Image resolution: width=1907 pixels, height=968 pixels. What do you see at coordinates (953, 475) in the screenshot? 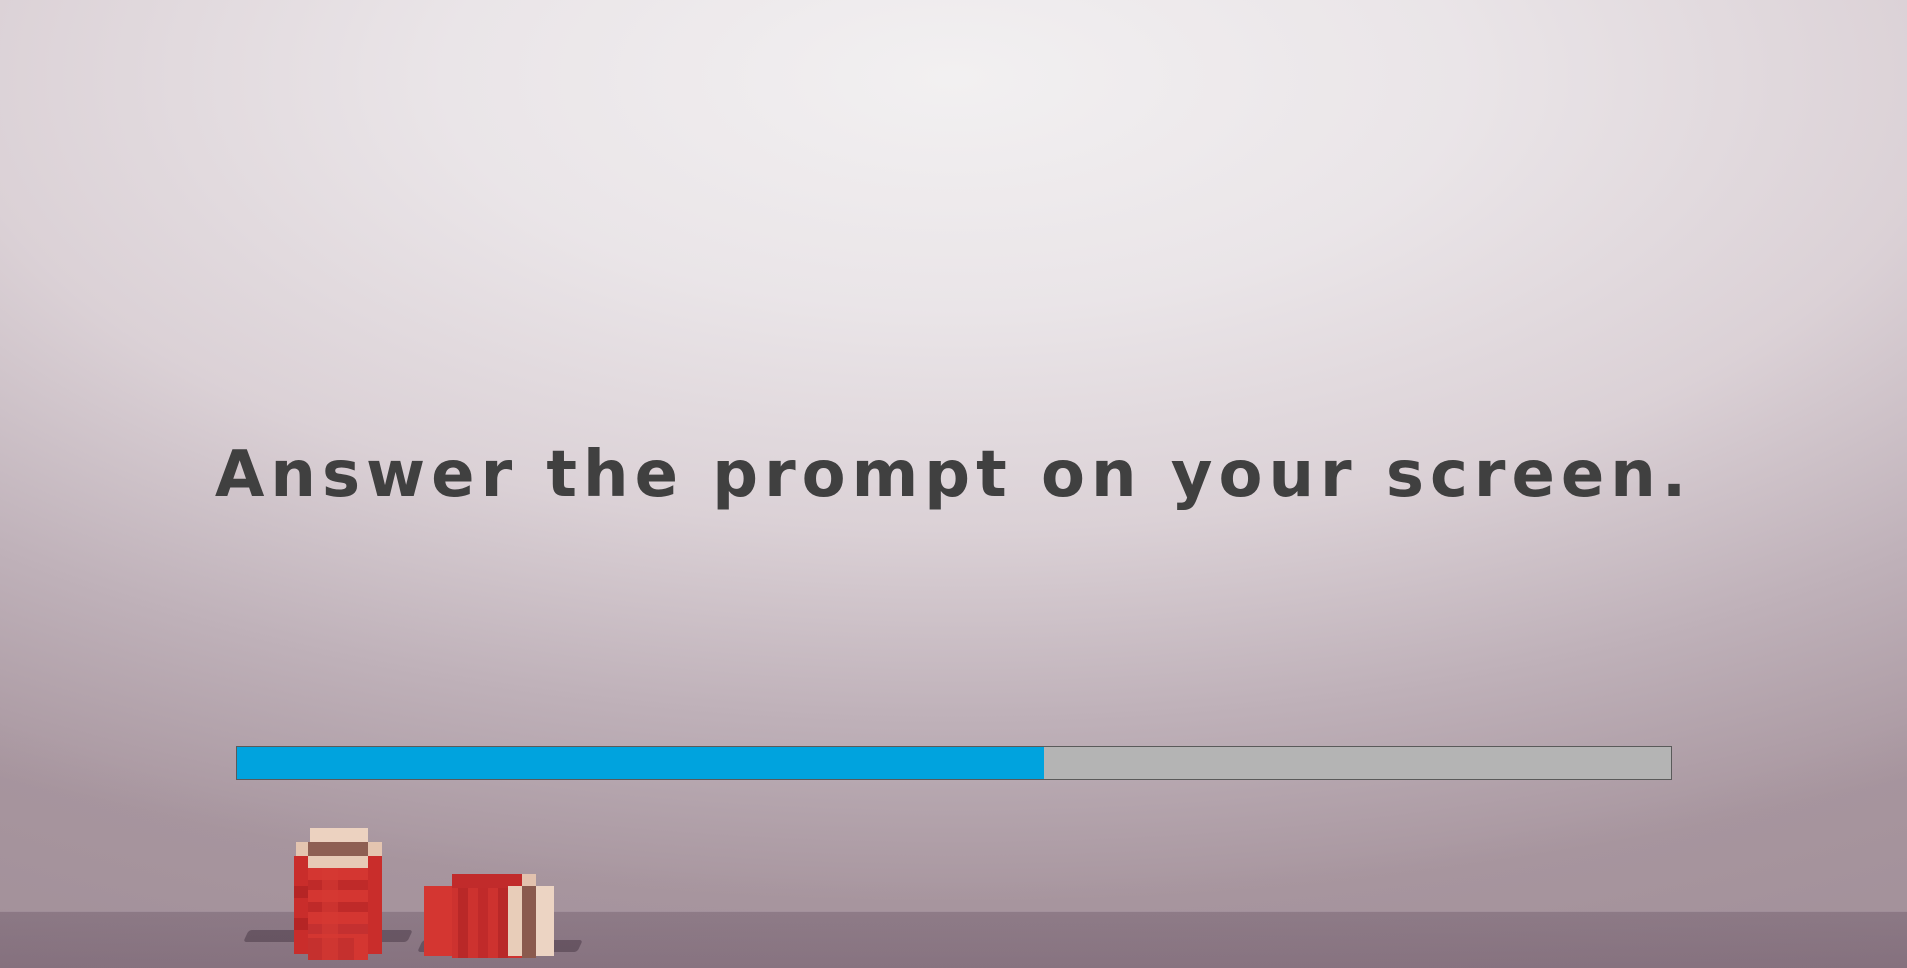
I see `prompt-instruction-text: Answer the prompt on your screen.` at bounding box center [953, 475].